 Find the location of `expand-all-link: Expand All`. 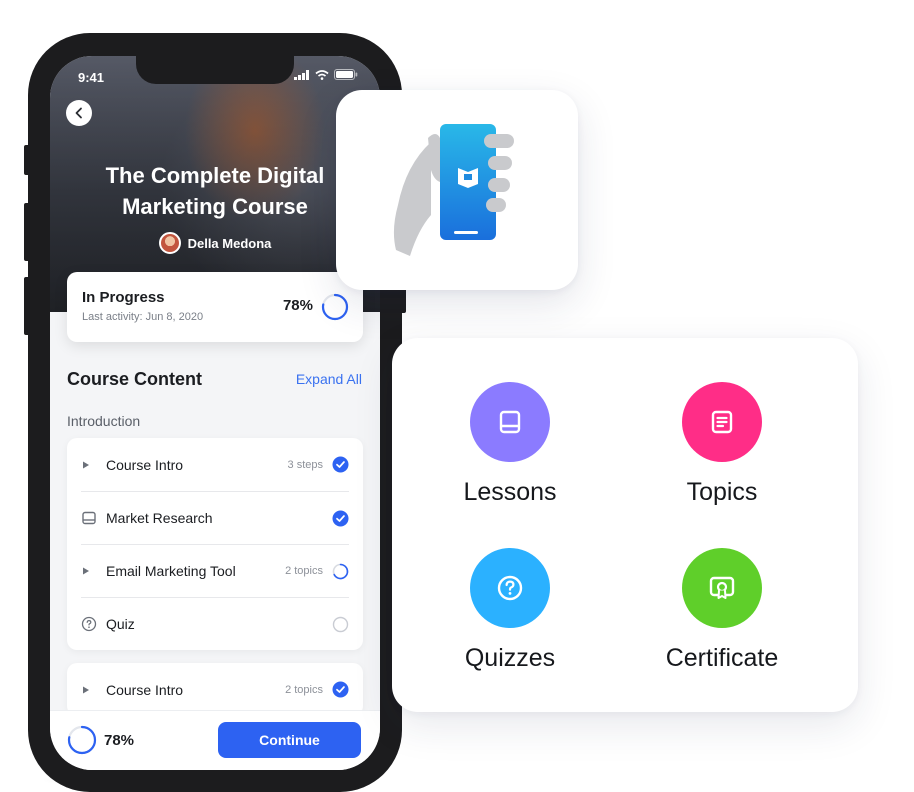

expand-all-link: Expand All is located at coordinates (329, 379).